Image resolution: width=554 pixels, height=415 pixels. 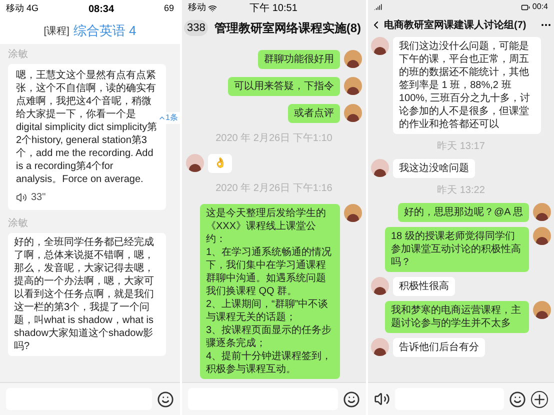 I want to click on back-count-badge: 338, so click(x=196, y=28).